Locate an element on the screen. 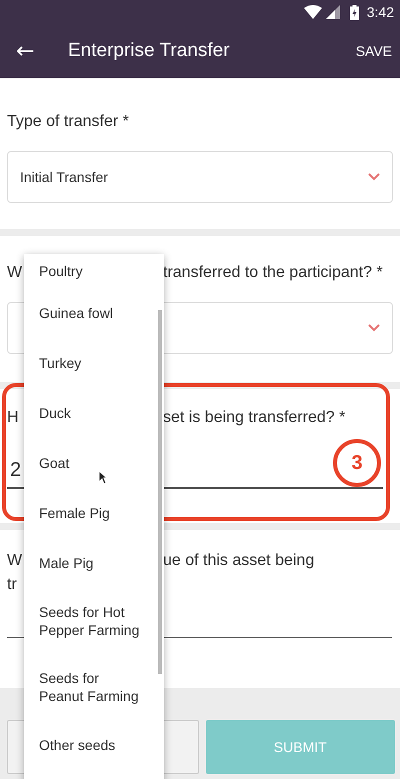 This screenshot has height=779, width=400. save-button: SAVE is located at coordinates (374, 51).